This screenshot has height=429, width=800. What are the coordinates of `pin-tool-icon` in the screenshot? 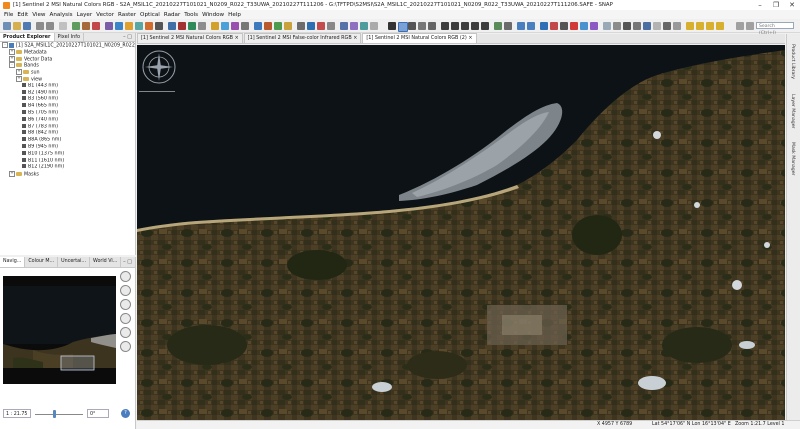 It's located at (422, 26).